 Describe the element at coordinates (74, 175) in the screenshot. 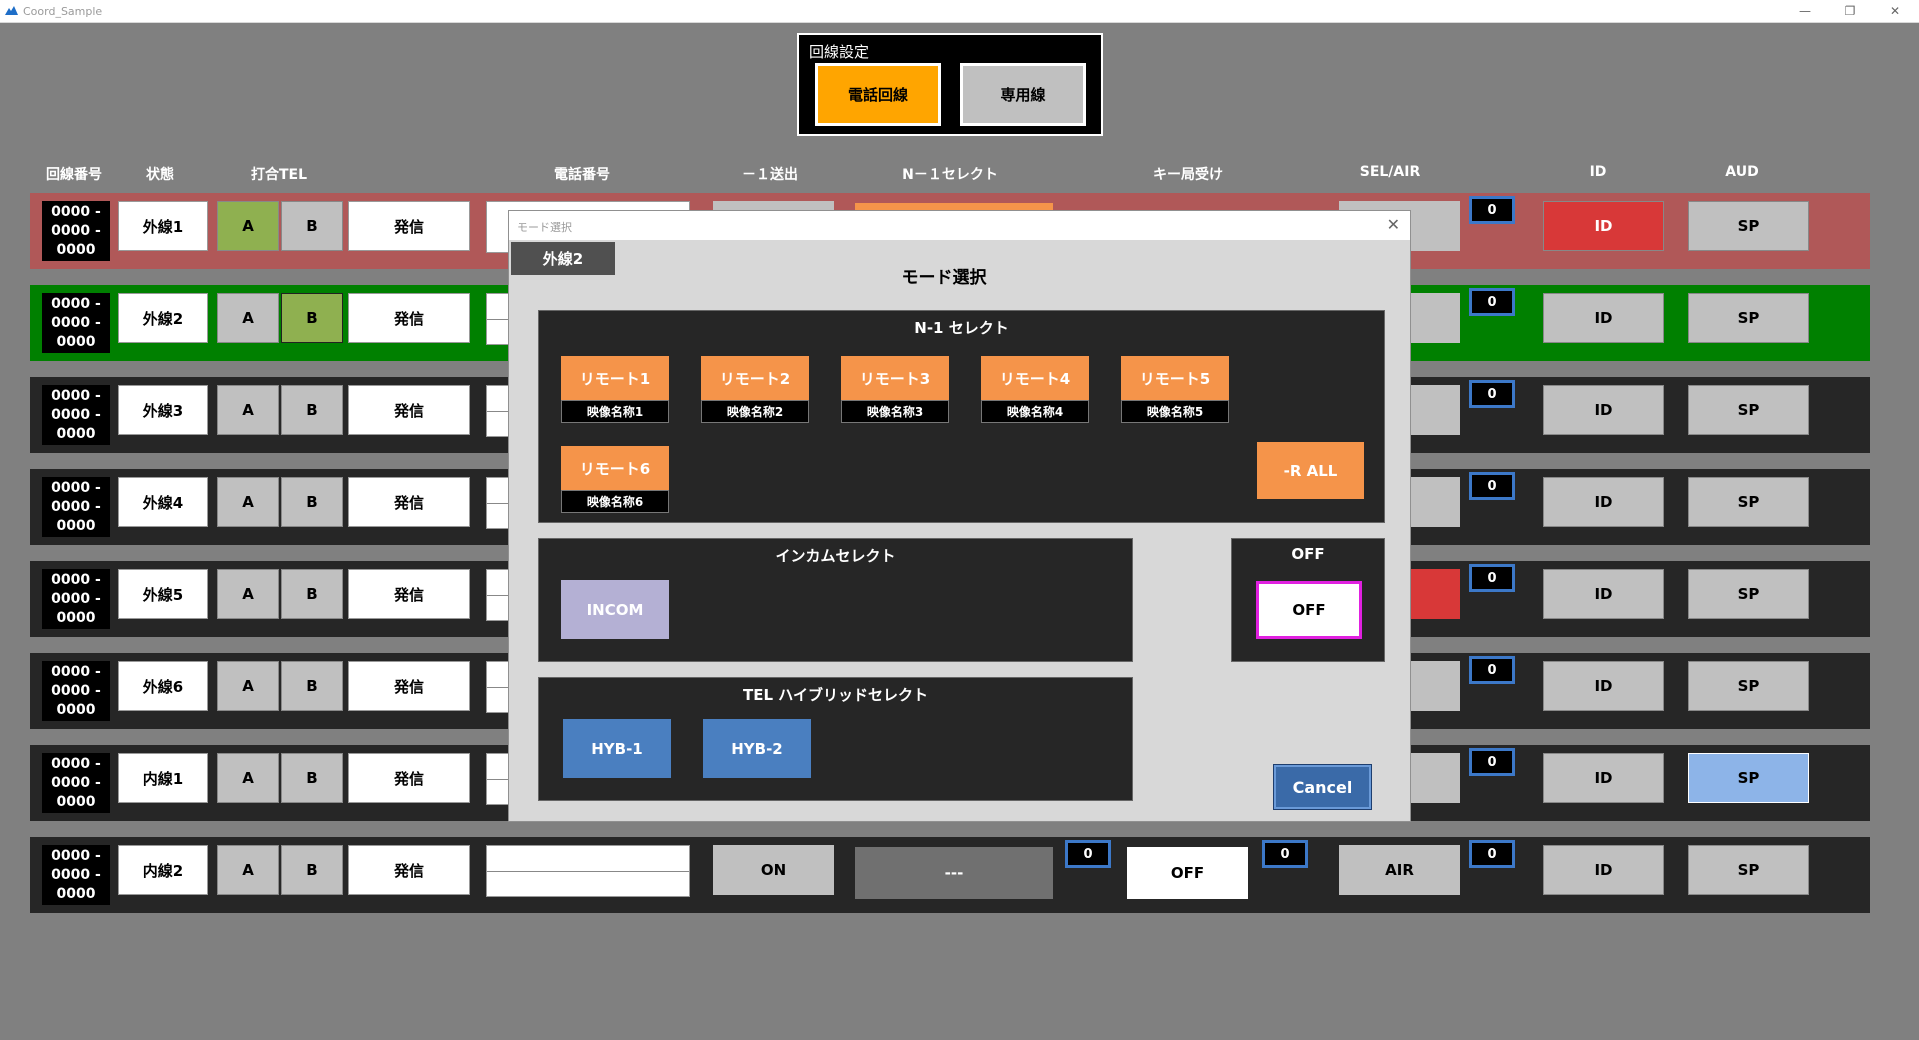

I see `col-header-number: 回線番号` at that location.